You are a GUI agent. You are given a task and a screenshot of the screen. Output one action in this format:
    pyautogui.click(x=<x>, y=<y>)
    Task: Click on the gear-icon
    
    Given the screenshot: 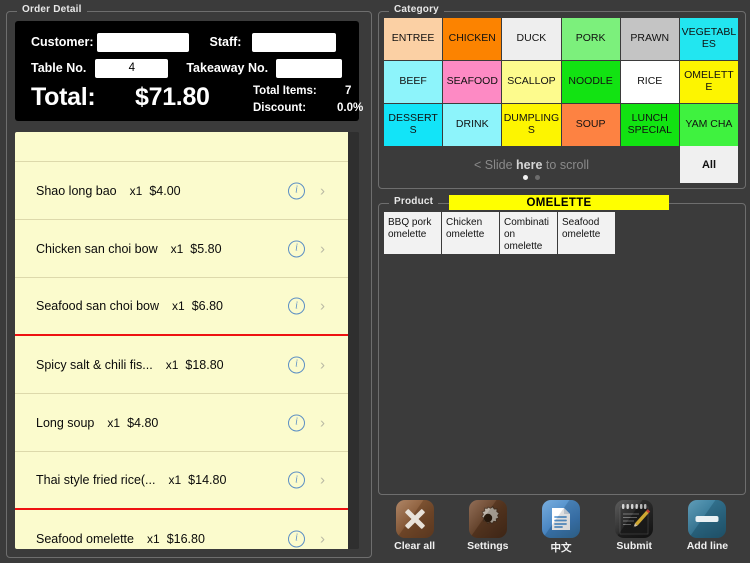 What is the action you would take?
    pyautogui.click(x=487, y=519)
    